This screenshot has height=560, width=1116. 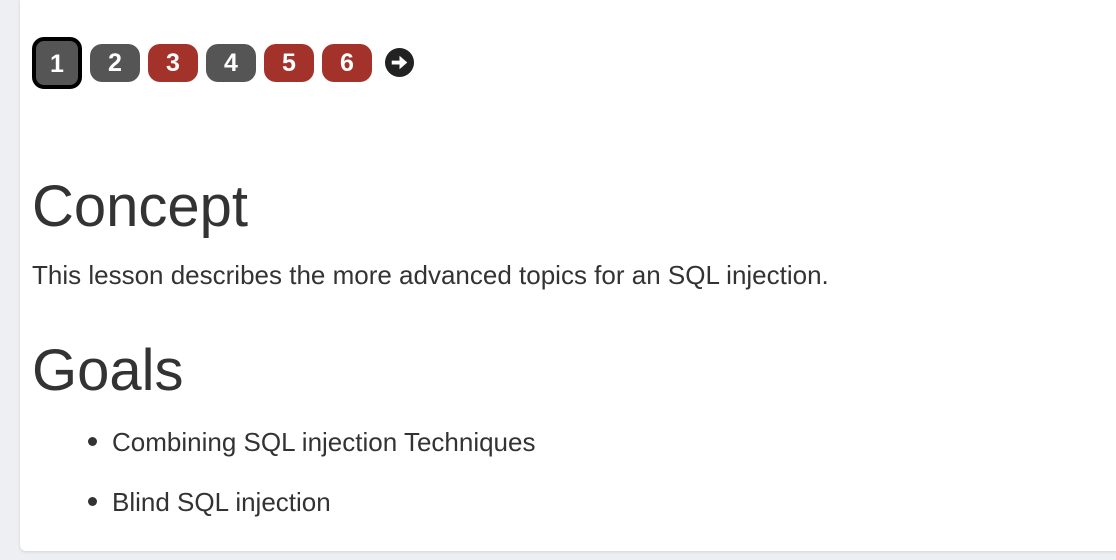 I want to click on page-button-2: 2, so click(x=115, y=63).